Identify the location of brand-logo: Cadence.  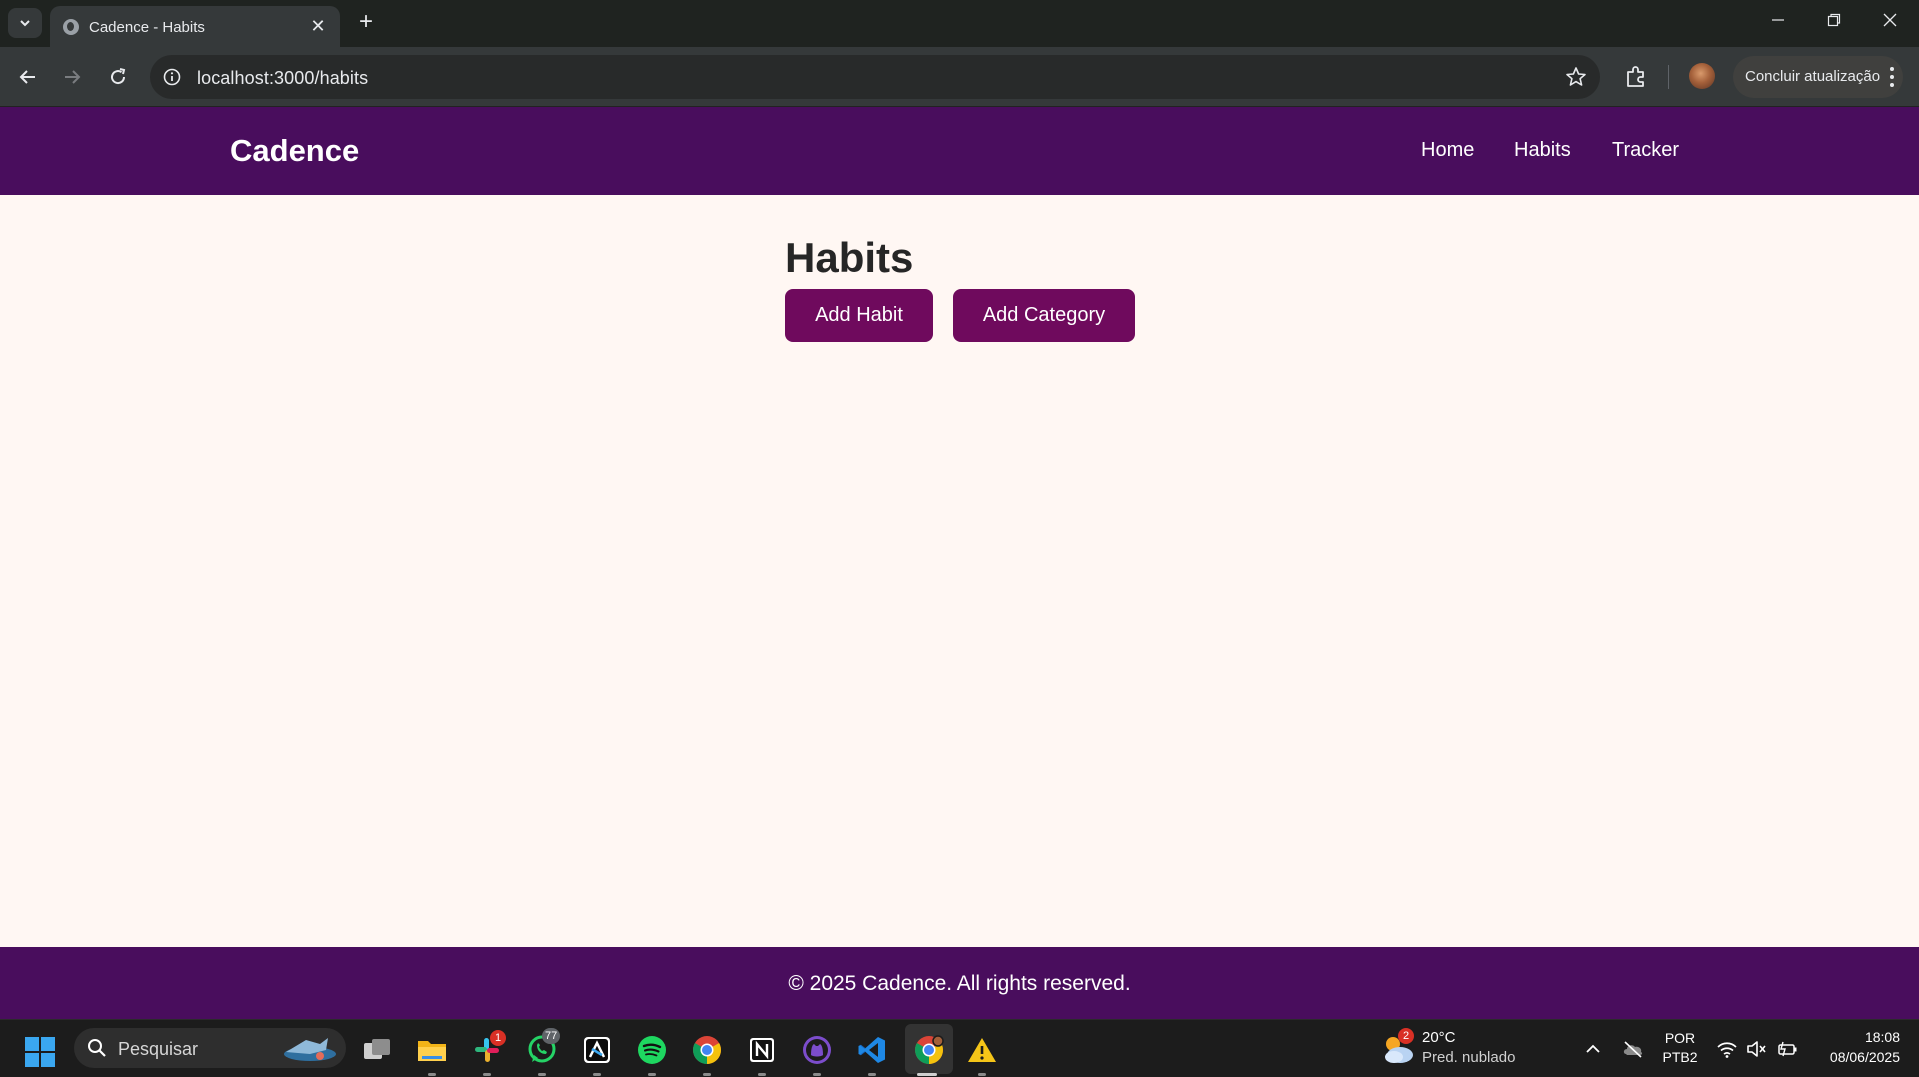
(294, 151).